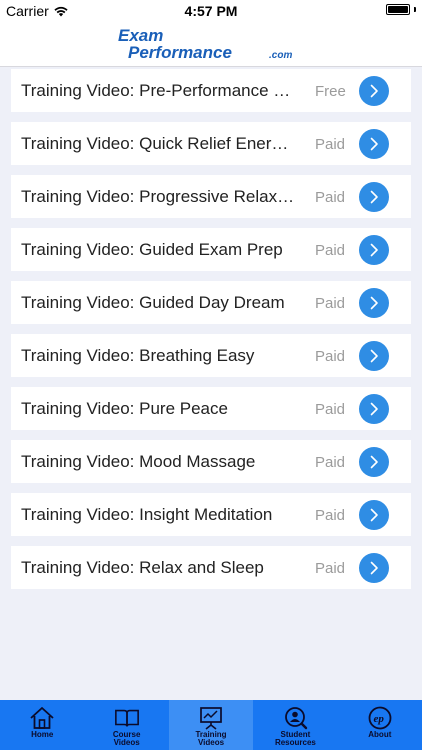 The height and width of the screenshot is (750, 422). What do you see at coordinates (211, 738) in the screenshot?
I see `tab-training-videos-label: Training Videos` at bounding box center [211, 738].